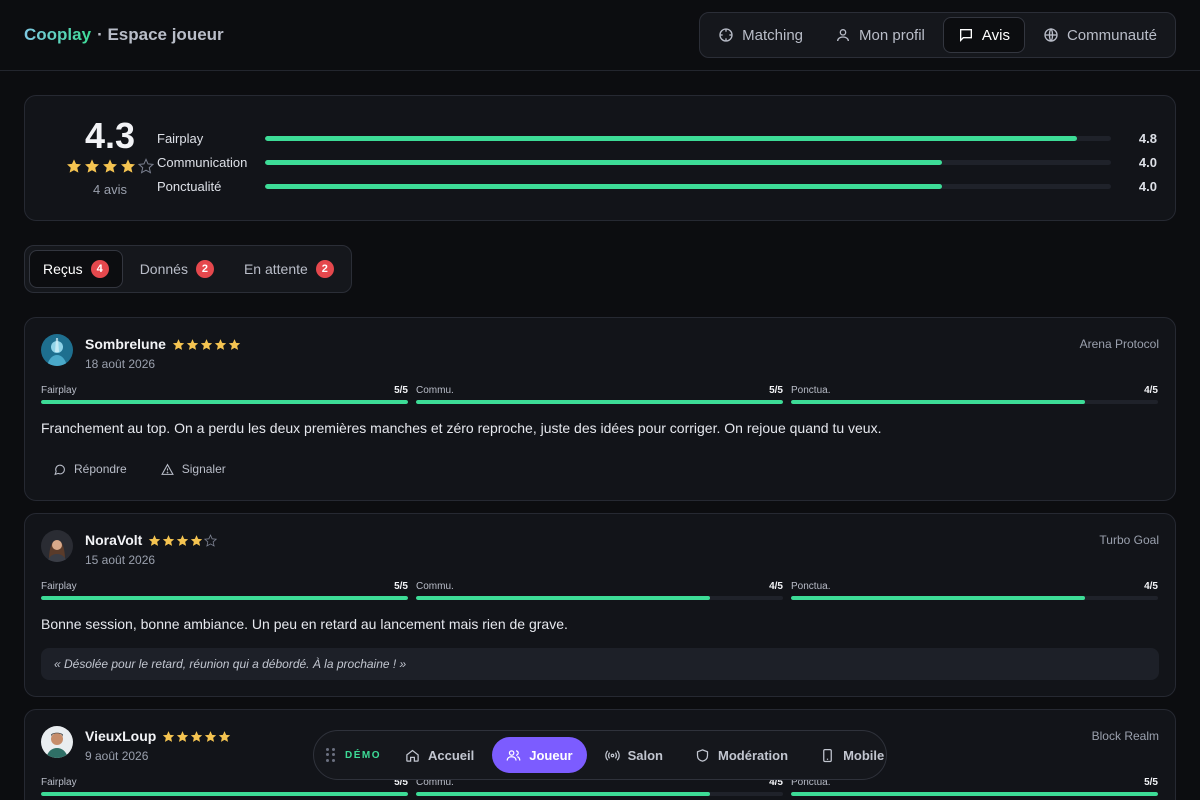  I want to click on reply-label: Répondre, so click(100, 469).